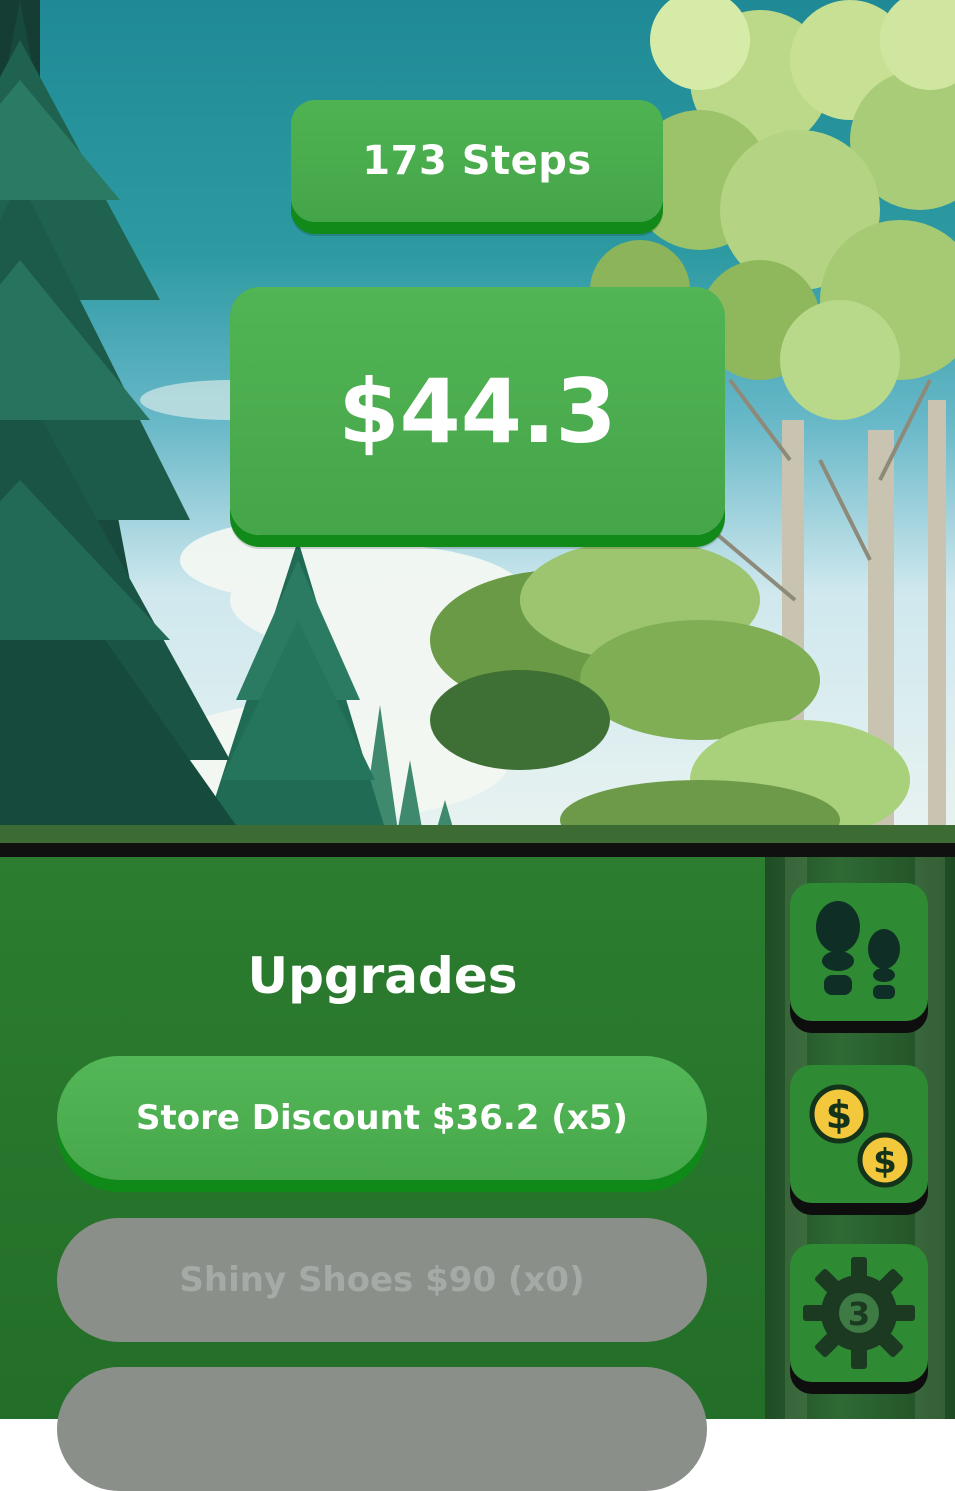 The image size is (955, 1491). I want to click on upgrade-shiny-shoes-button: Shiny Shoes $90 (x0), so click(382, 1280).